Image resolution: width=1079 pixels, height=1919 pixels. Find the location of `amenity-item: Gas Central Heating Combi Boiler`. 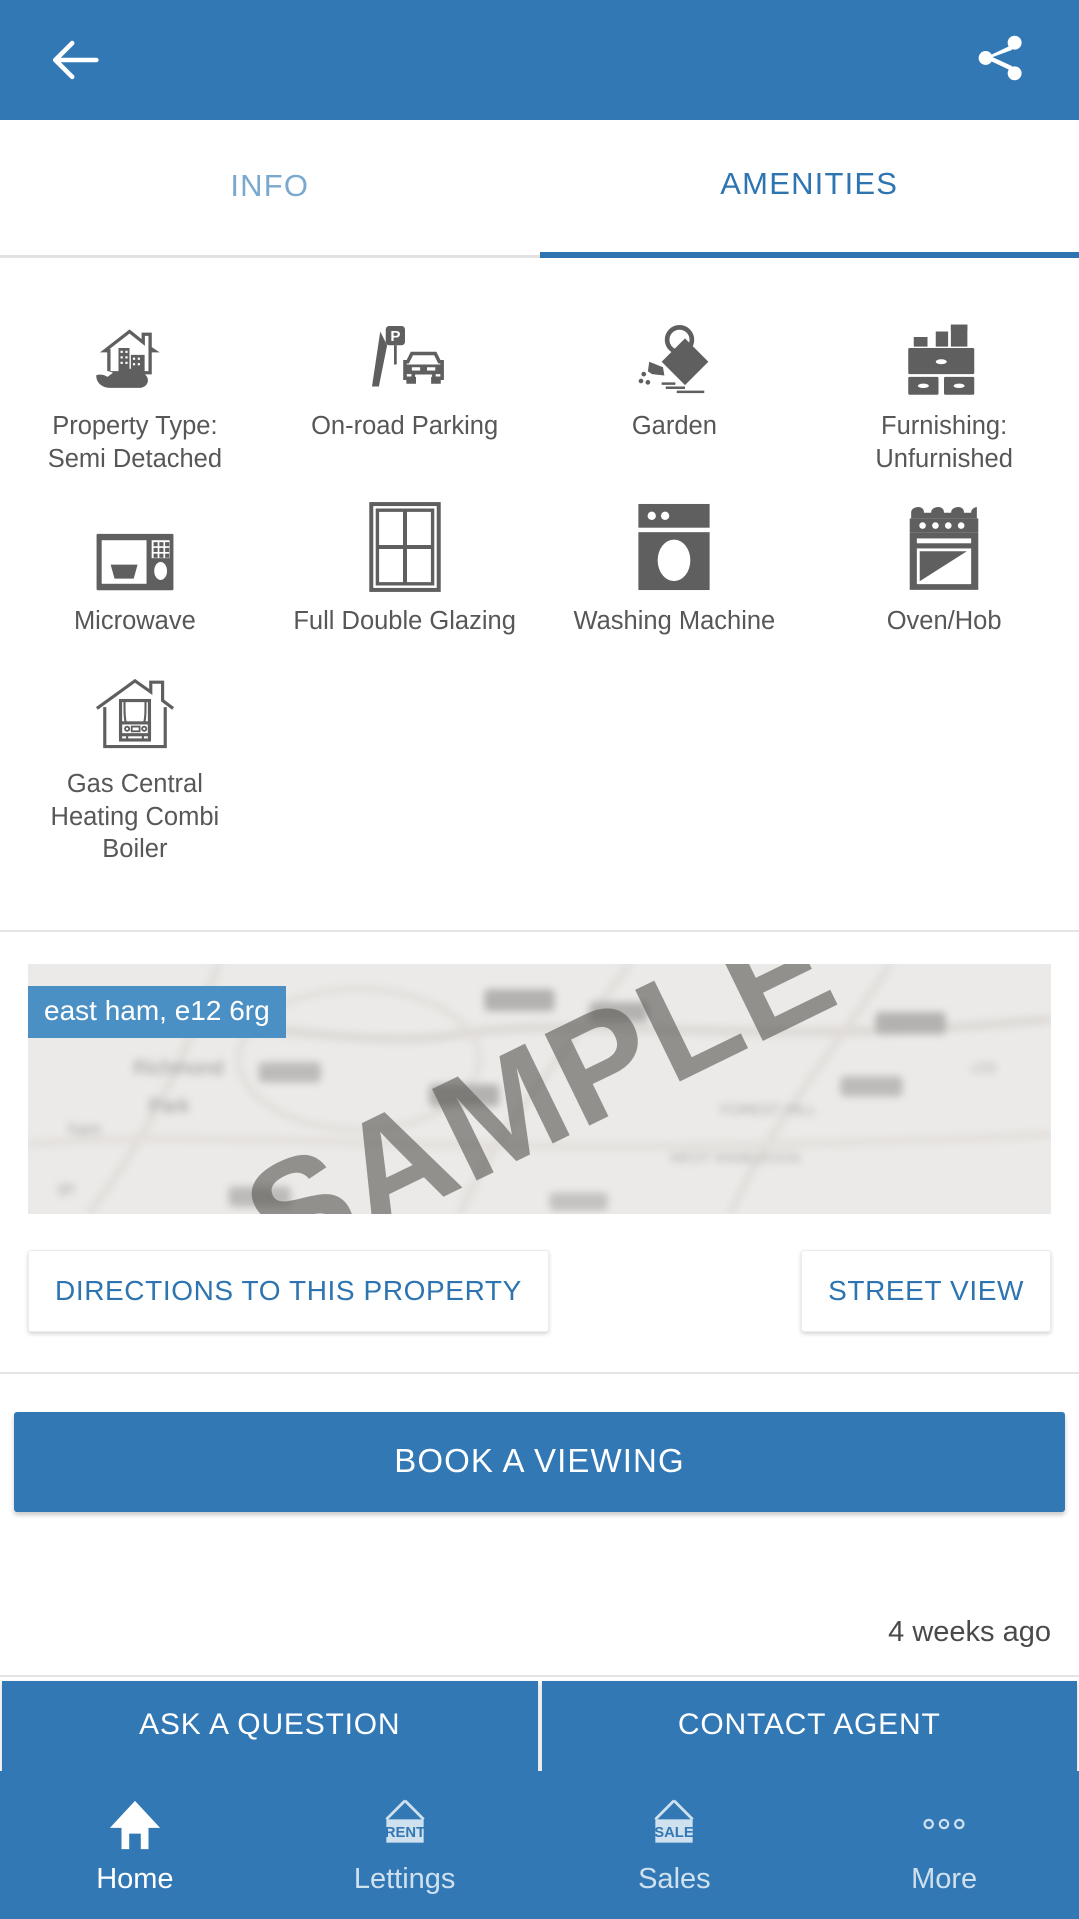

amenity-item: Gas Central Heating Combi Boiler is located at coordinates (135, 774).